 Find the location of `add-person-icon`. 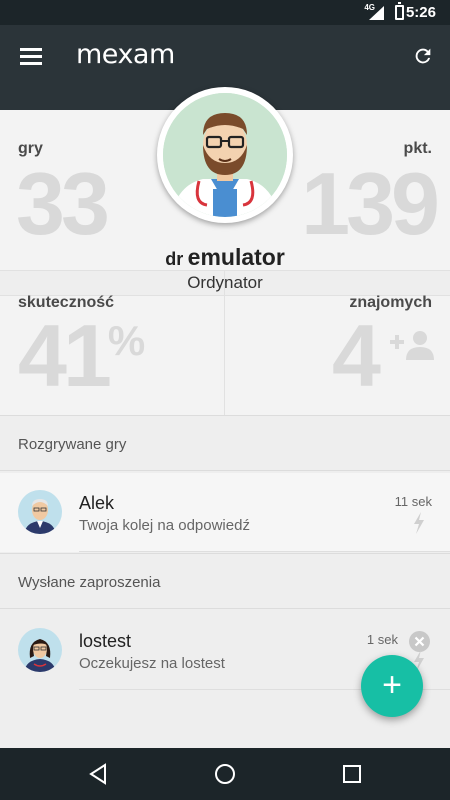

add-person-icon is located at coordinates (412, 345).